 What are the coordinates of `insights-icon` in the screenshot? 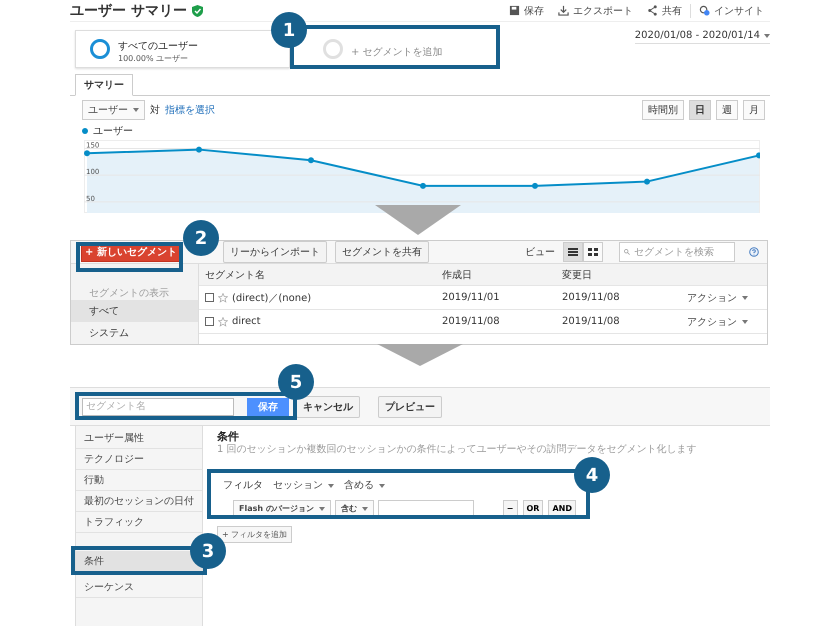 It's located at (704, 10).